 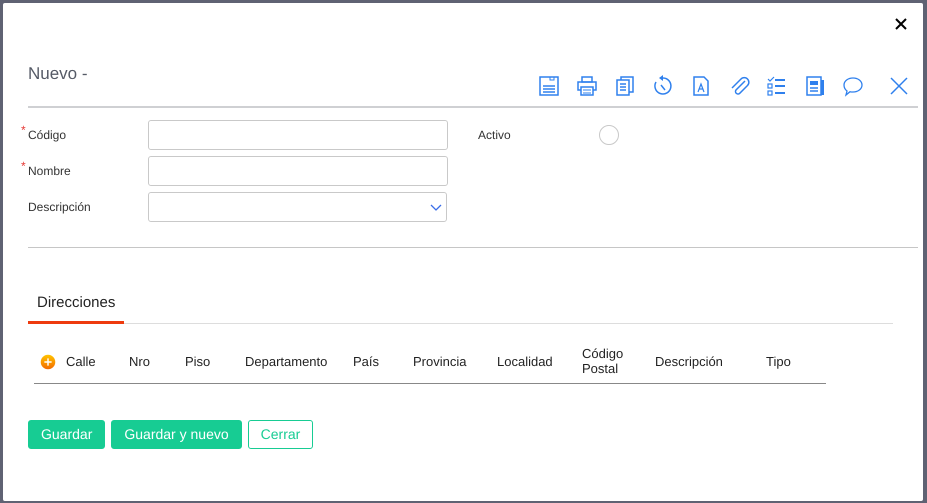 What do you see at coordinates (495, 135) in the screenshot?
I see `field-label: Activo` at bounding box center [495, 135].